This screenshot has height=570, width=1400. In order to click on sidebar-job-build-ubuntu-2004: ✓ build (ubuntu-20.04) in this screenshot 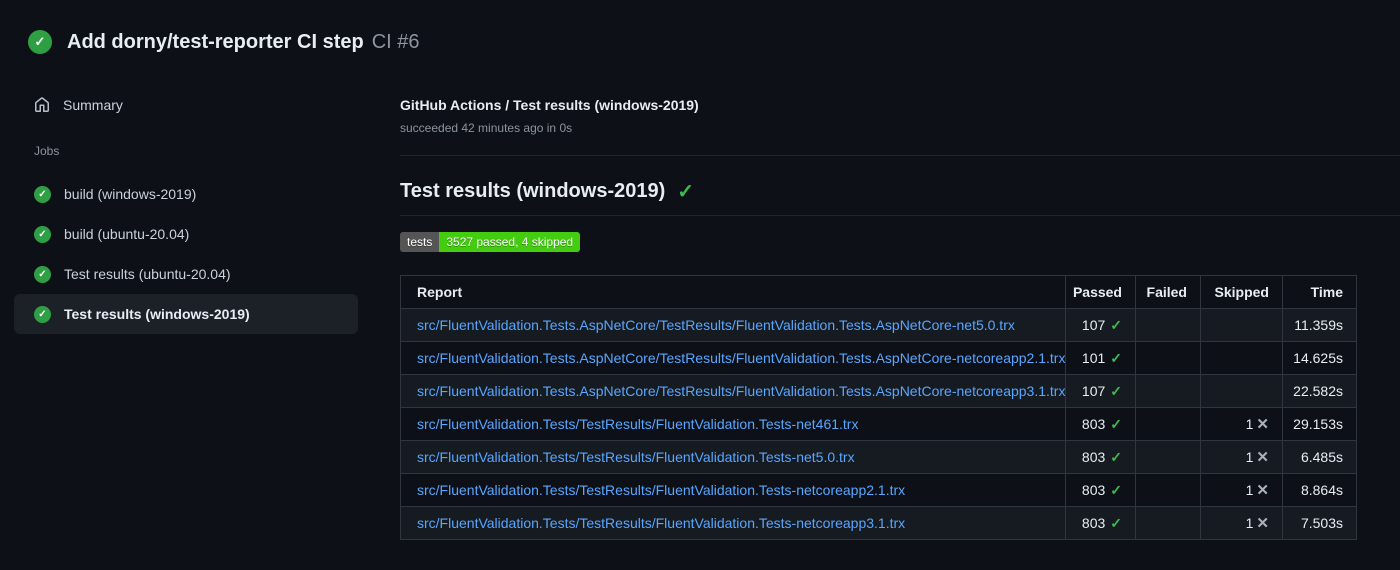, I will do `click(186, 234)`.